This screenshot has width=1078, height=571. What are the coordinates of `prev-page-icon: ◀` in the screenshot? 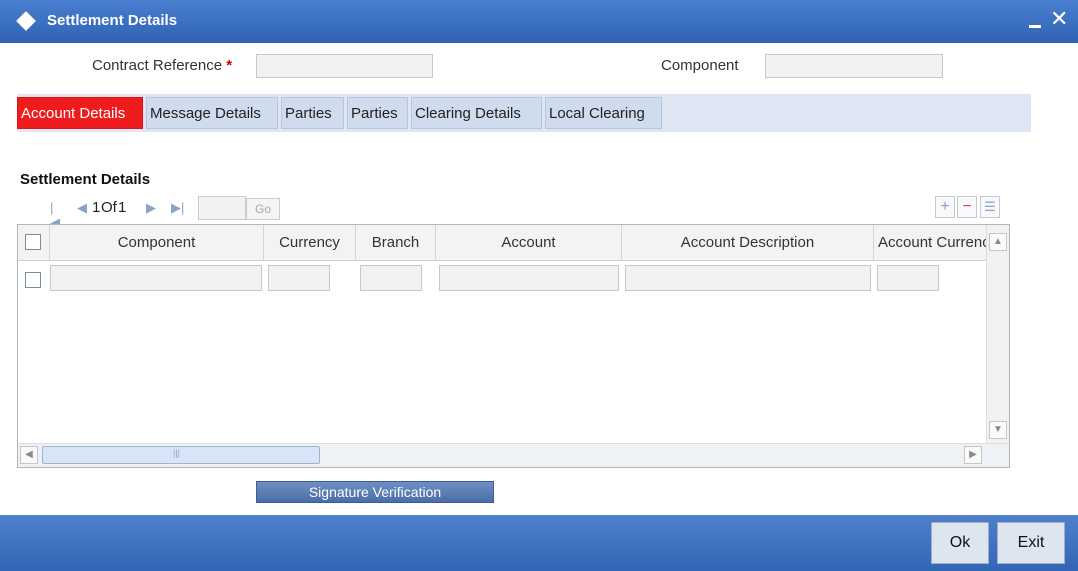 It's located at (82, 208).